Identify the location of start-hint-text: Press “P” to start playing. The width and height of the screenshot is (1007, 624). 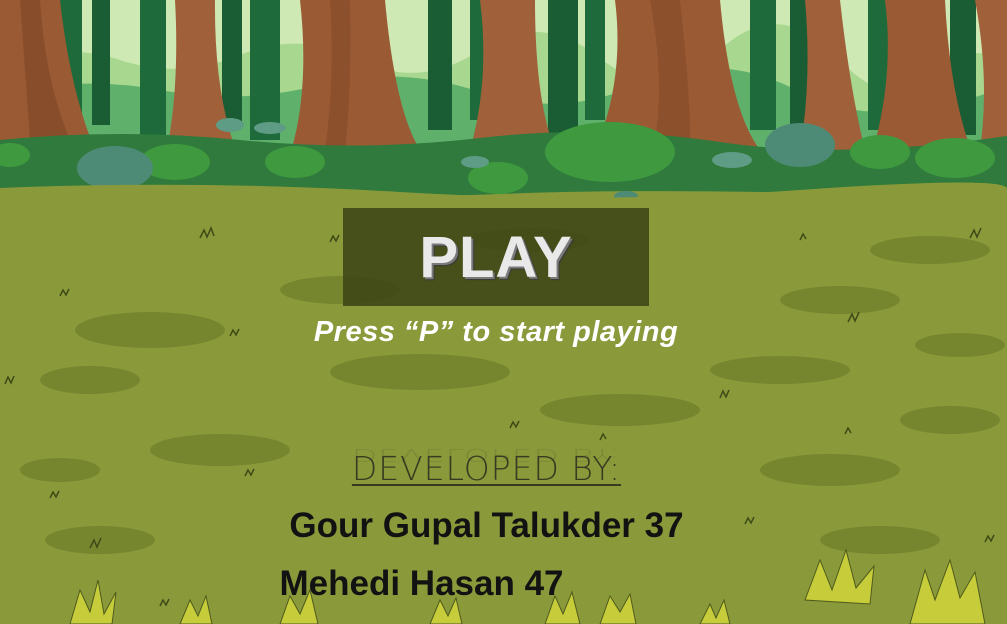
(496, 332).